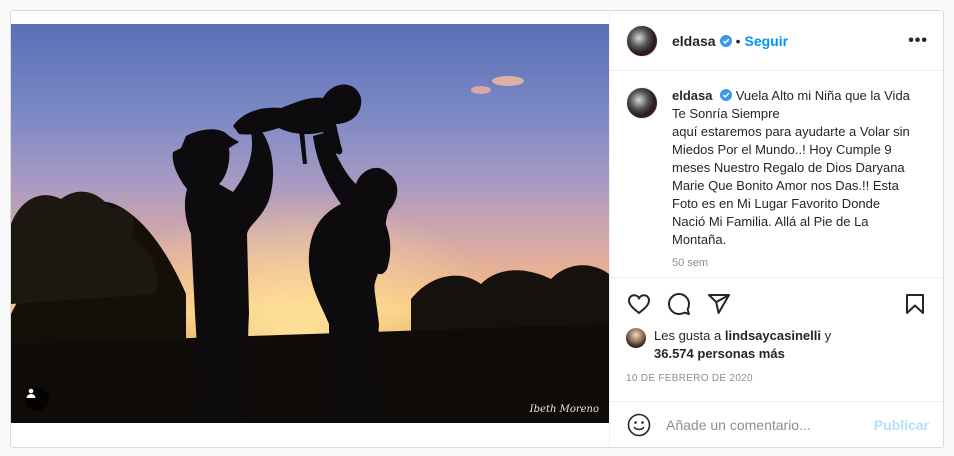 The width and height of the screenshot is (954, 456). What do you see at coordinates (915, 304) in the screenshot?
I see `bookmark-icon` at bounding box center [915, 304].